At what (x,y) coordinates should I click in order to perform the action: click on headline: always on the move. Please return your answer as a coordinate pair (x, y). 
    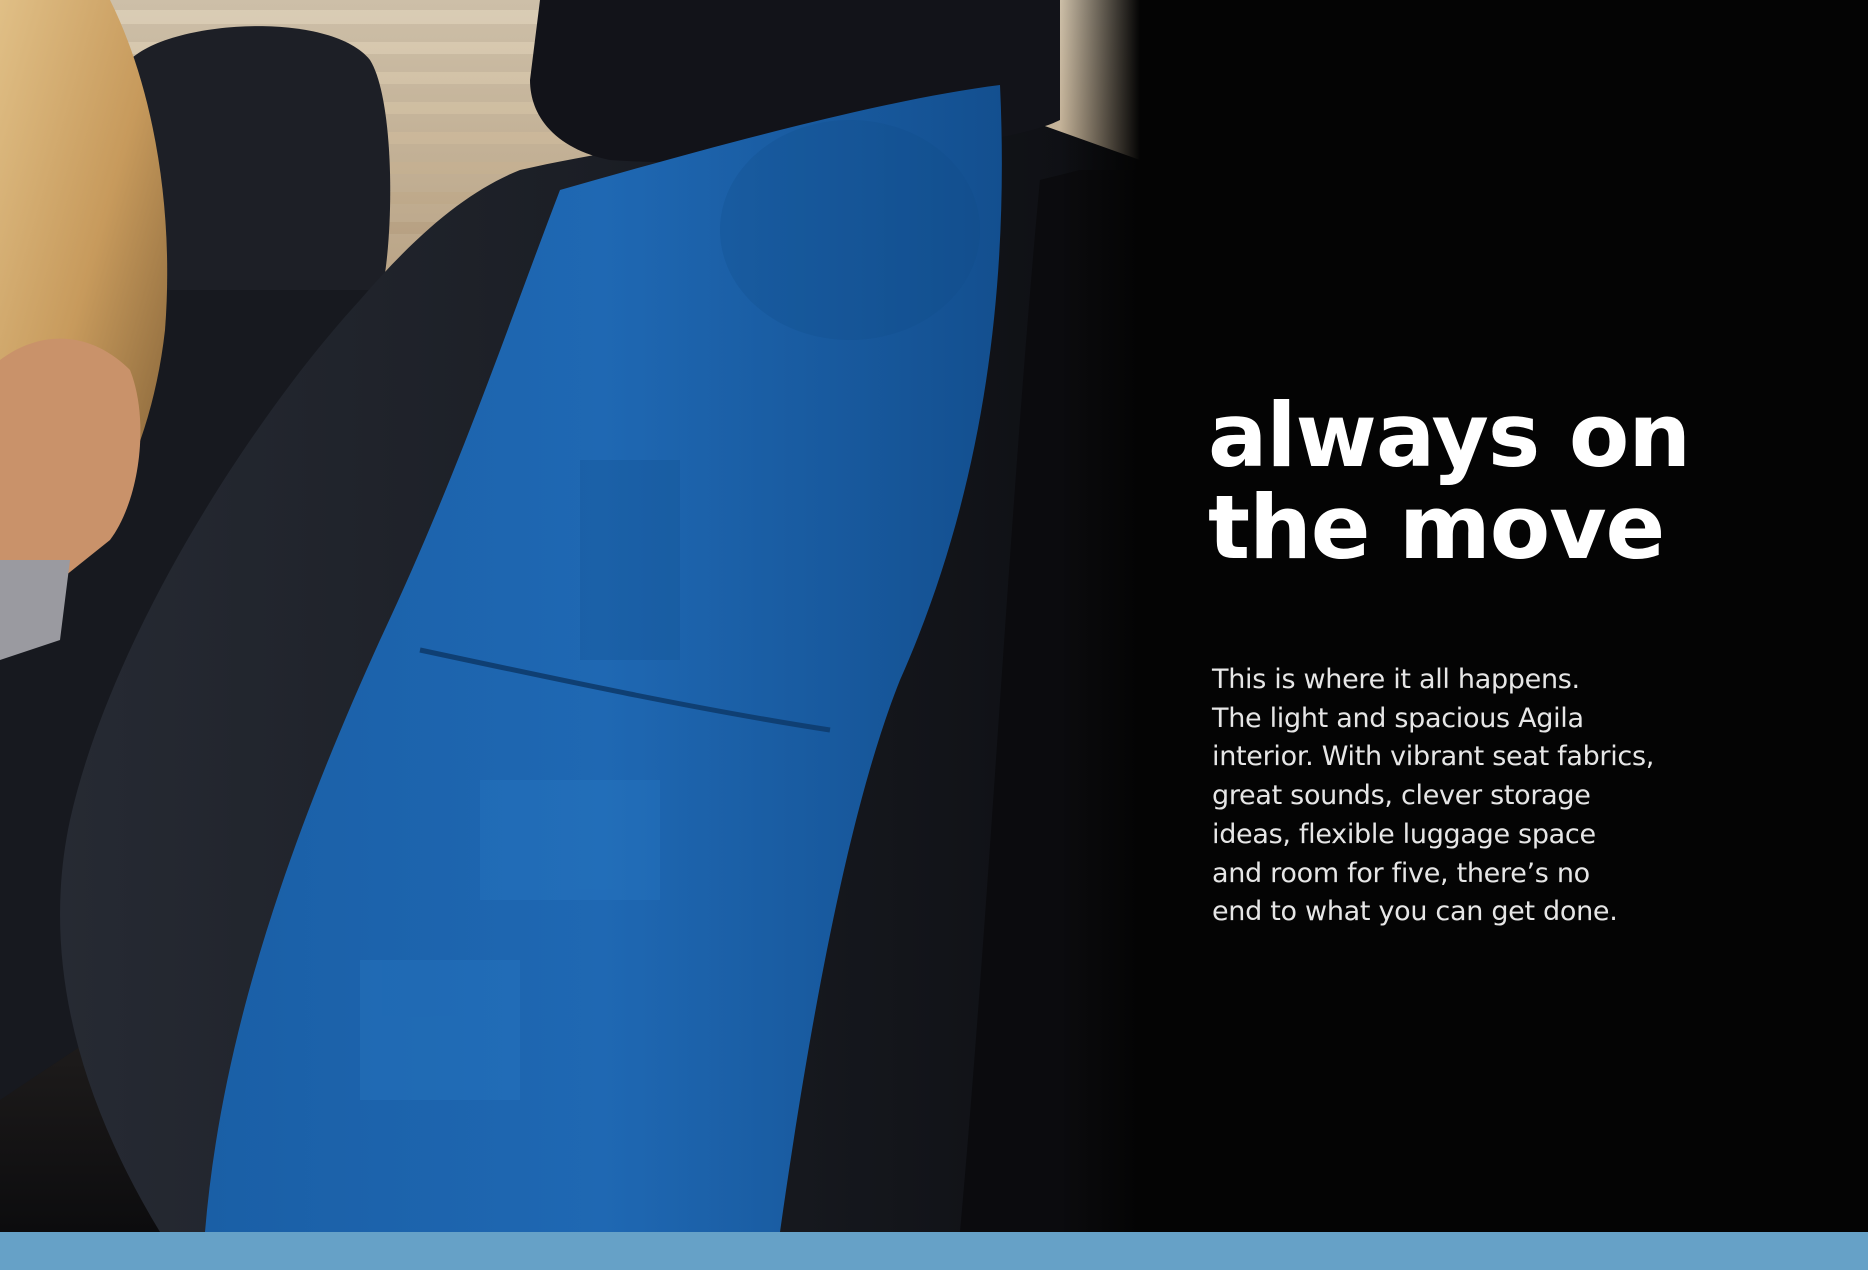
    Looking at the image, I should click on (1449, 481).